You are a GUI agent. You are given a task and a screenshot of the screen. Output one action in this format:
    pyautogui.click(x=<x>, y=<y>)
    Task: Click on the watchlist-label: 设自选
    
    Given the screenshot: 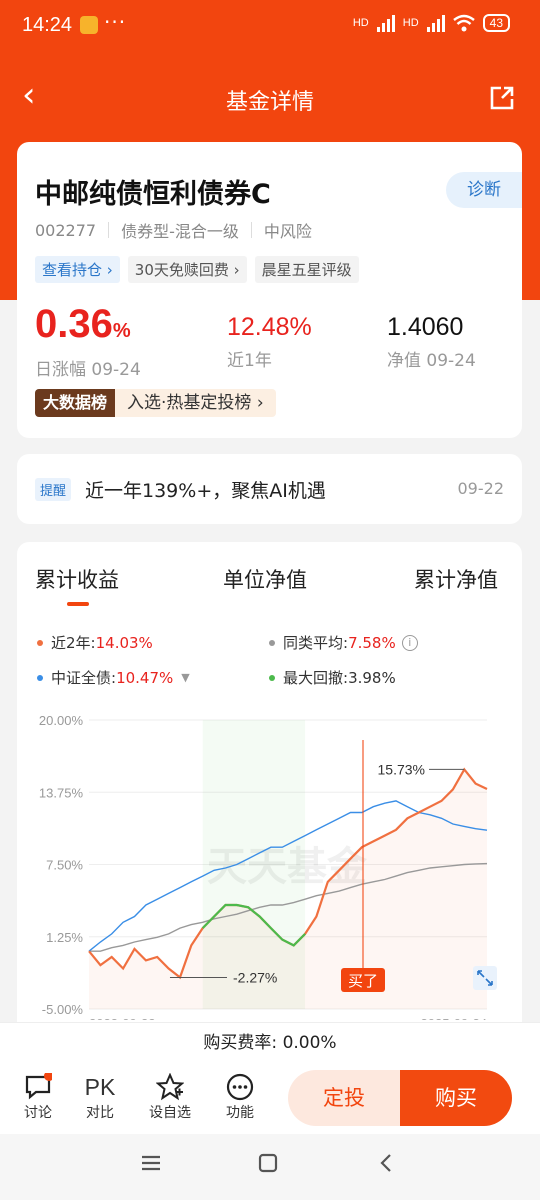 What is the action you would take?
    pyautogui.click(x=170, y=1113)
    